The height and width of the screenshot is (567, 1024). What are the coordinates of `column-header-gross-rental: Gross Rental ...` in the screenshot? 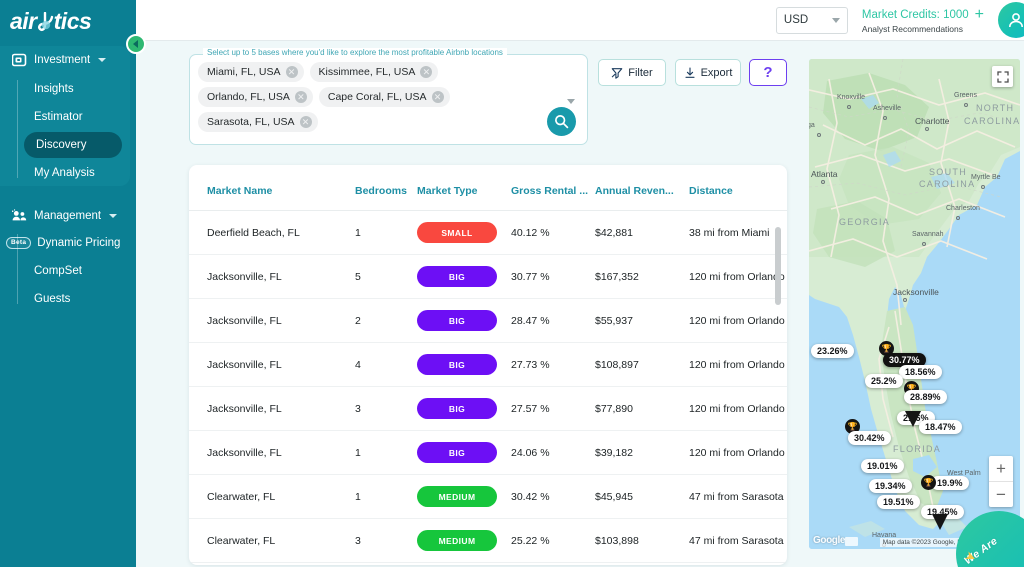 It's located at (553, 188).